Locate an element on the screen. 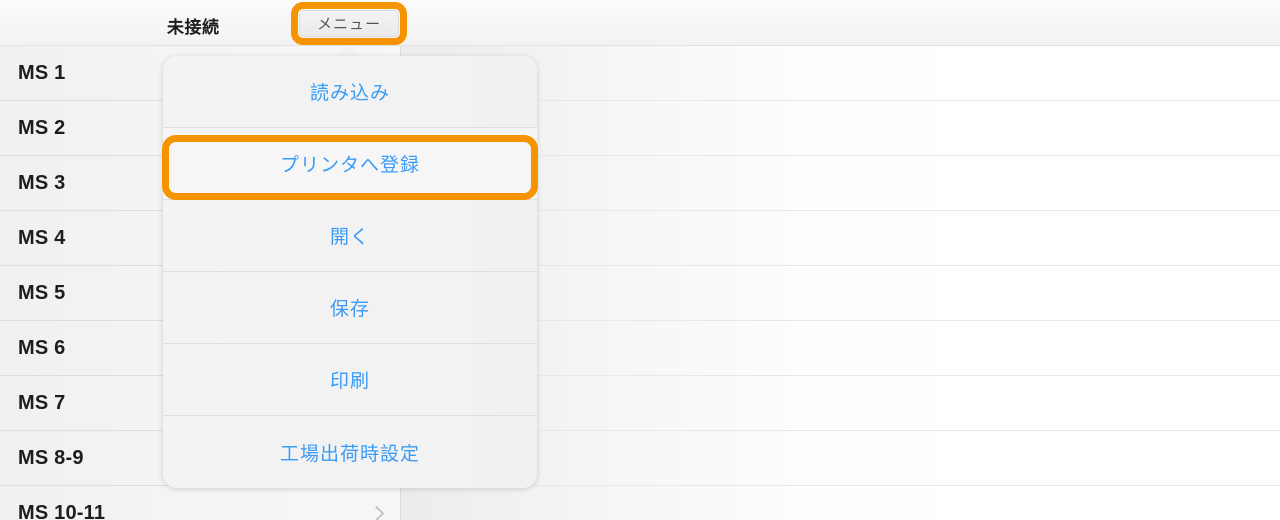  menu-item: 保存 is located at coordinates (350, 308).